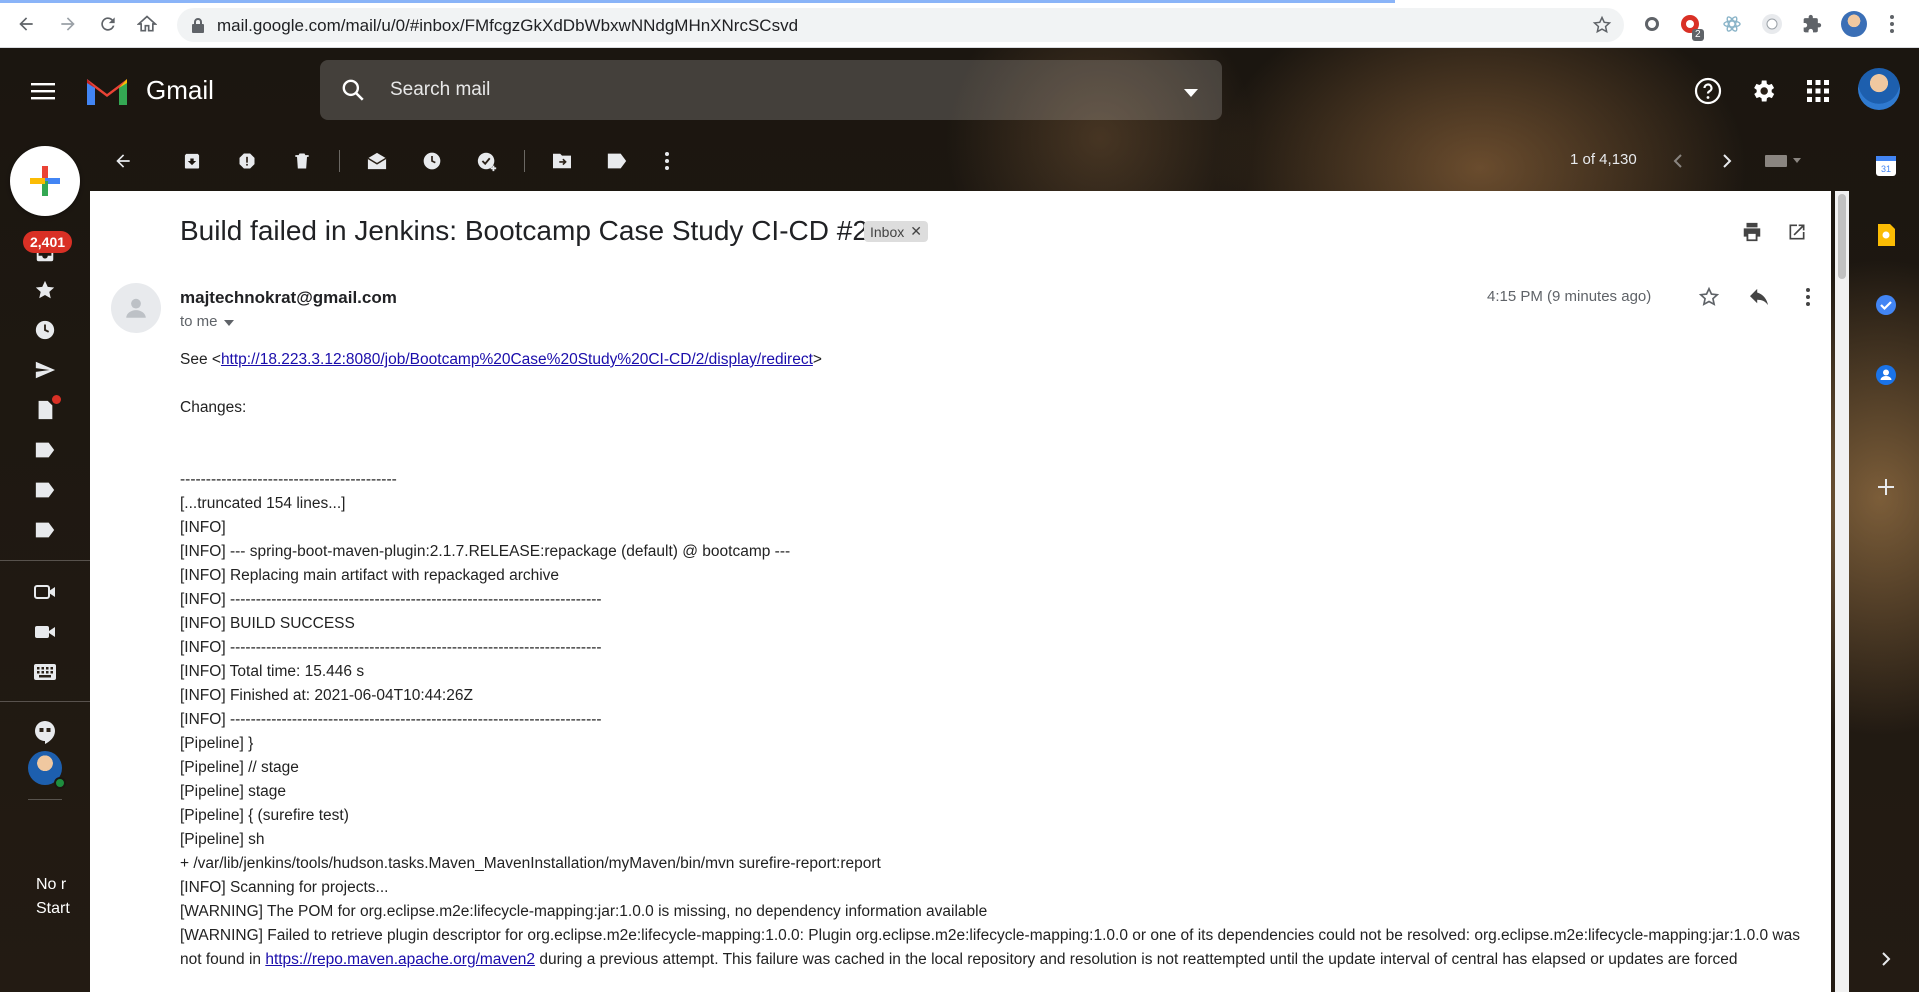  Describe the element at coordinates (1678, 161) in the screenshot. I see `newer-chevron-left-icon` at that location.